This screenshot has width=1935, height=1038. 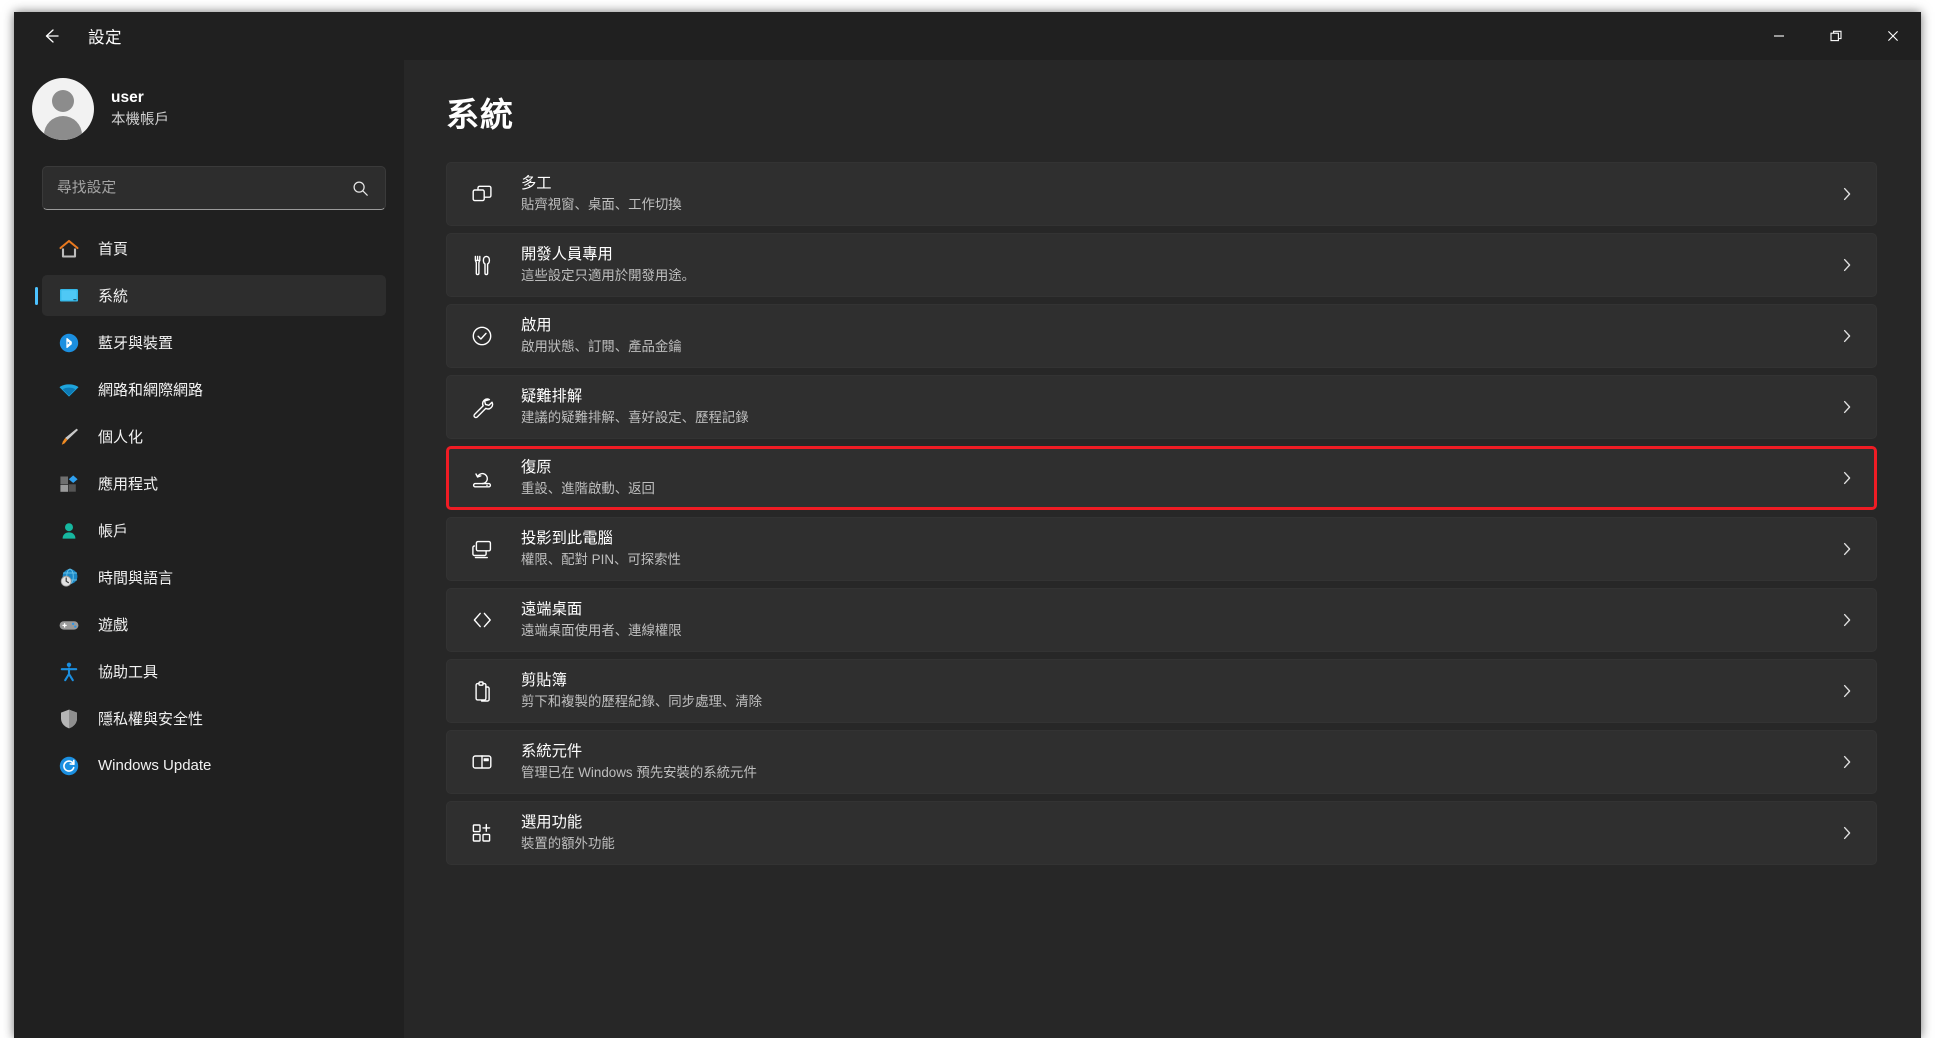 What do you see at coordinates (482, 265) in the screenshot?
I see `developer-tools-icon` at bounding box center [482, 265].